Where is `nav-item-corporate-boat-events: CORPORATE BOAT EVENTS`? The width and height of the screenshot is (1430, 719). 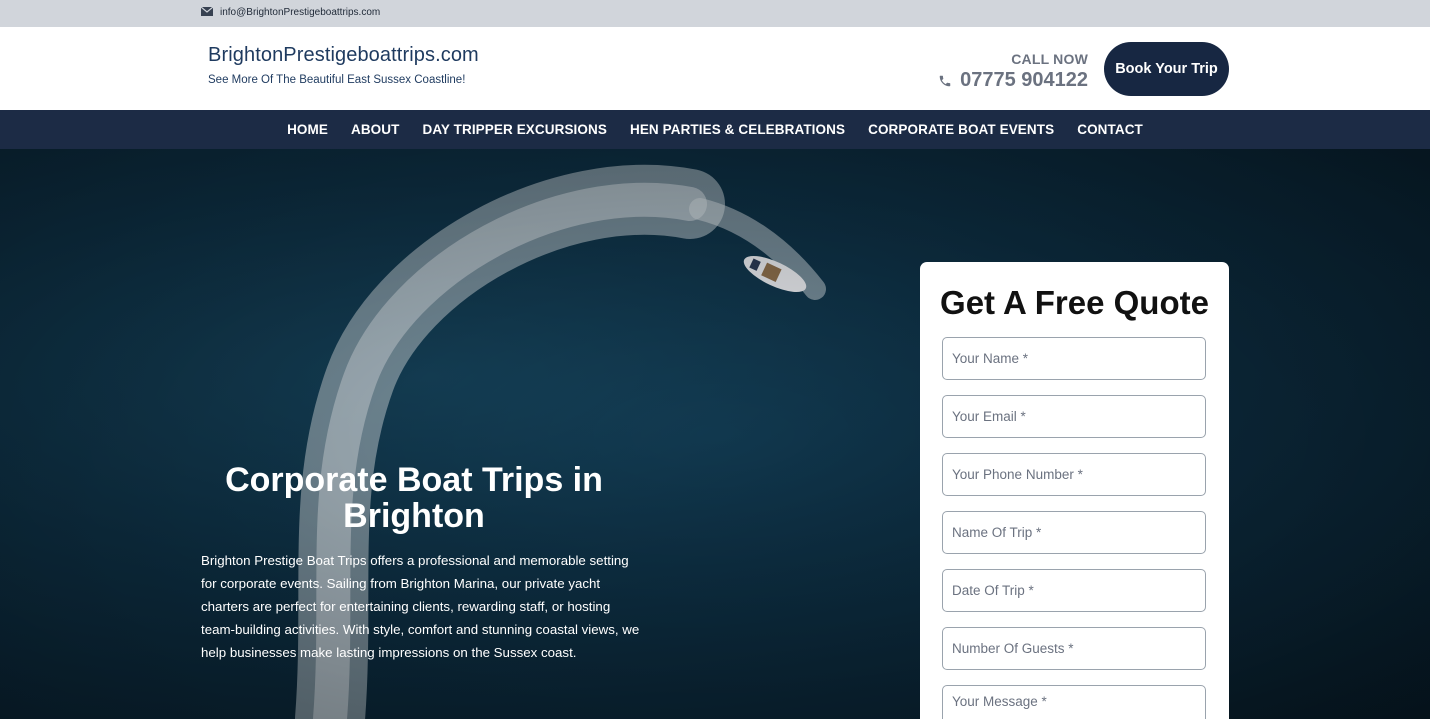
nav-item-corporate-boat-events: CORPORATE BOAT EVENTS is located at coordinates (961, 129).